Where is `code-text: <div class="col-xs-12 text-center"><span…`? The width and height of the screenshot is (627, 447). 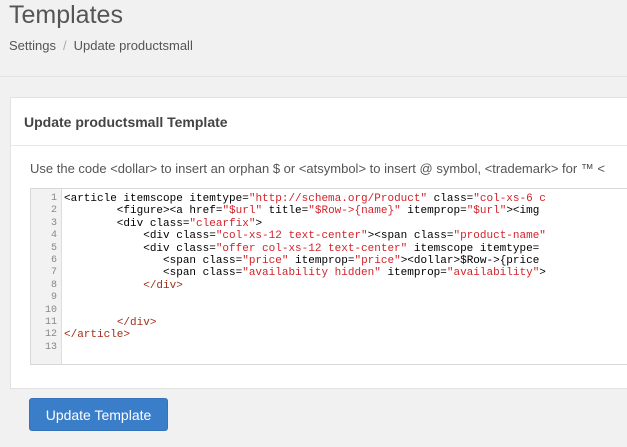 code-text: <div class="col-xs-12 text-center"><span… is located at coordinates (305, 236).